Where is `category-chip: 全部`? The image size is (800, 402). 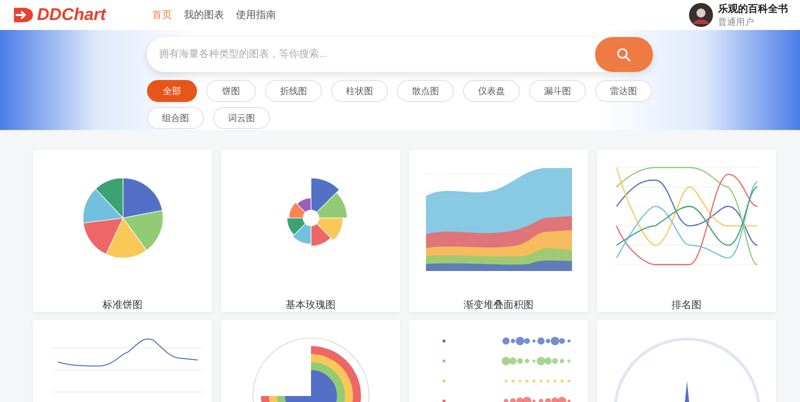
category-chip: 全部 is located at coordinates (172, 91).